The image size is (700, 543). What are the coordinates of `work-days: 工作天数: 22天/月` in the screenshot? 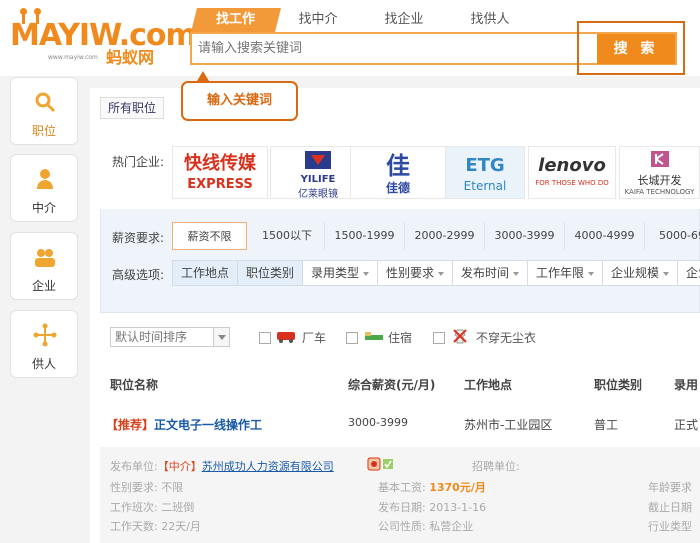 It's located at (155, 526).